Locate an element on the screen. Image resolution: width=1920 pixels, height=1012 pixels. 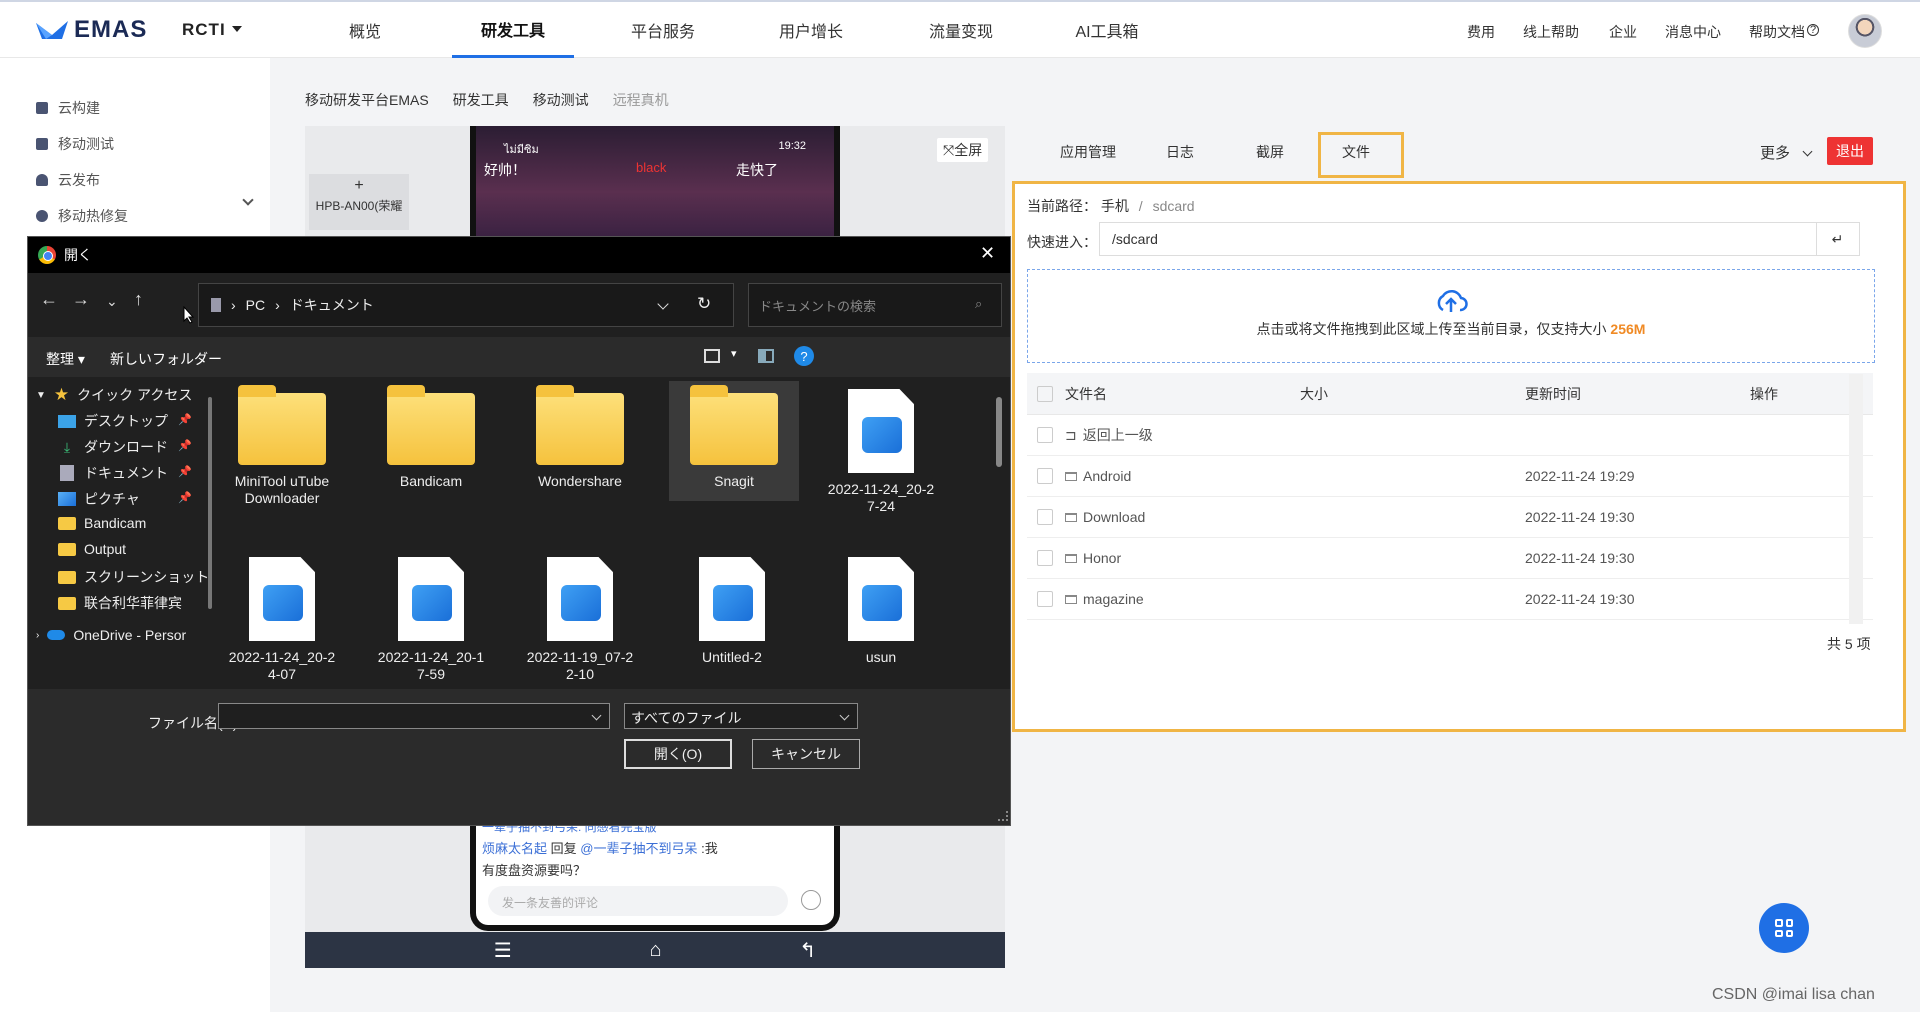
comment-target: @一辈子抽不到弓呆 is located at coordinates (638, 848).